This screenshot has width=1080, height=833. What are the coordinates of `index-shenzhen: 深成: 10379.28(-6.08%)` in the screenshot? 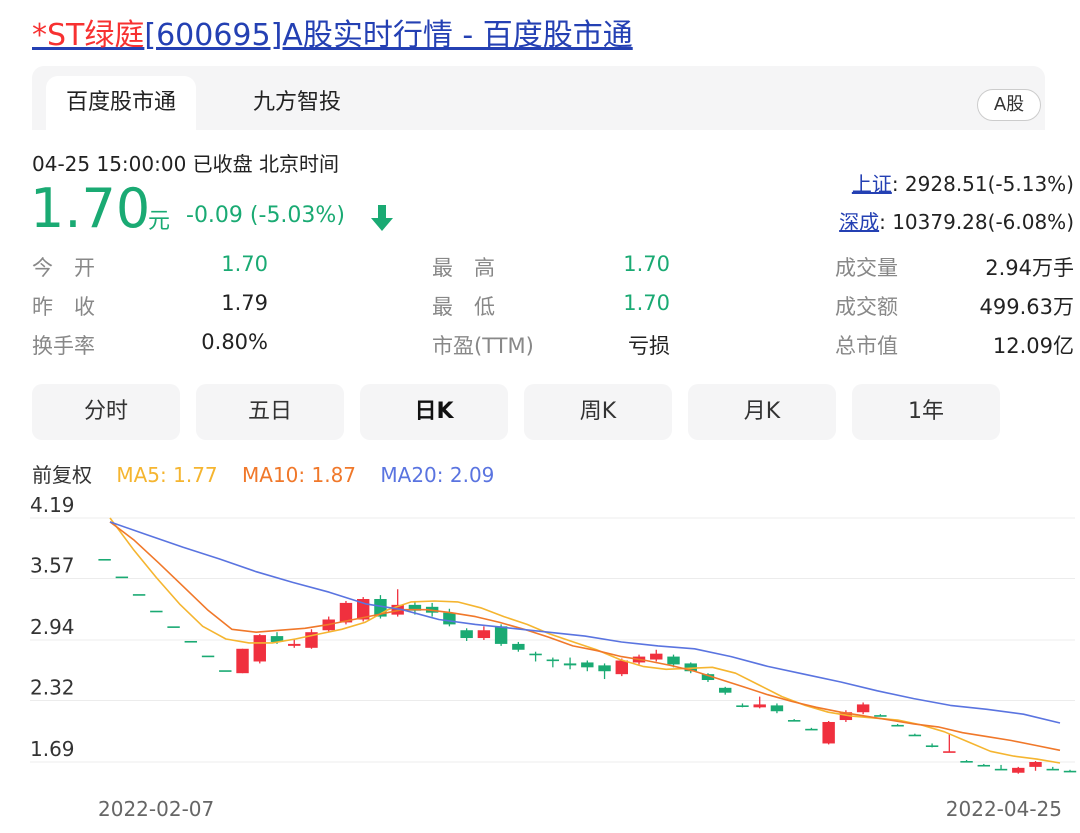 It's located at (956, 220).